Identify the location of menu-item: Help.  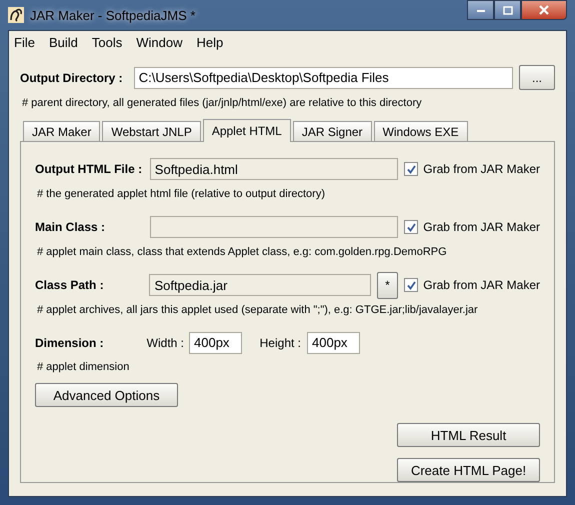
(210, 42).